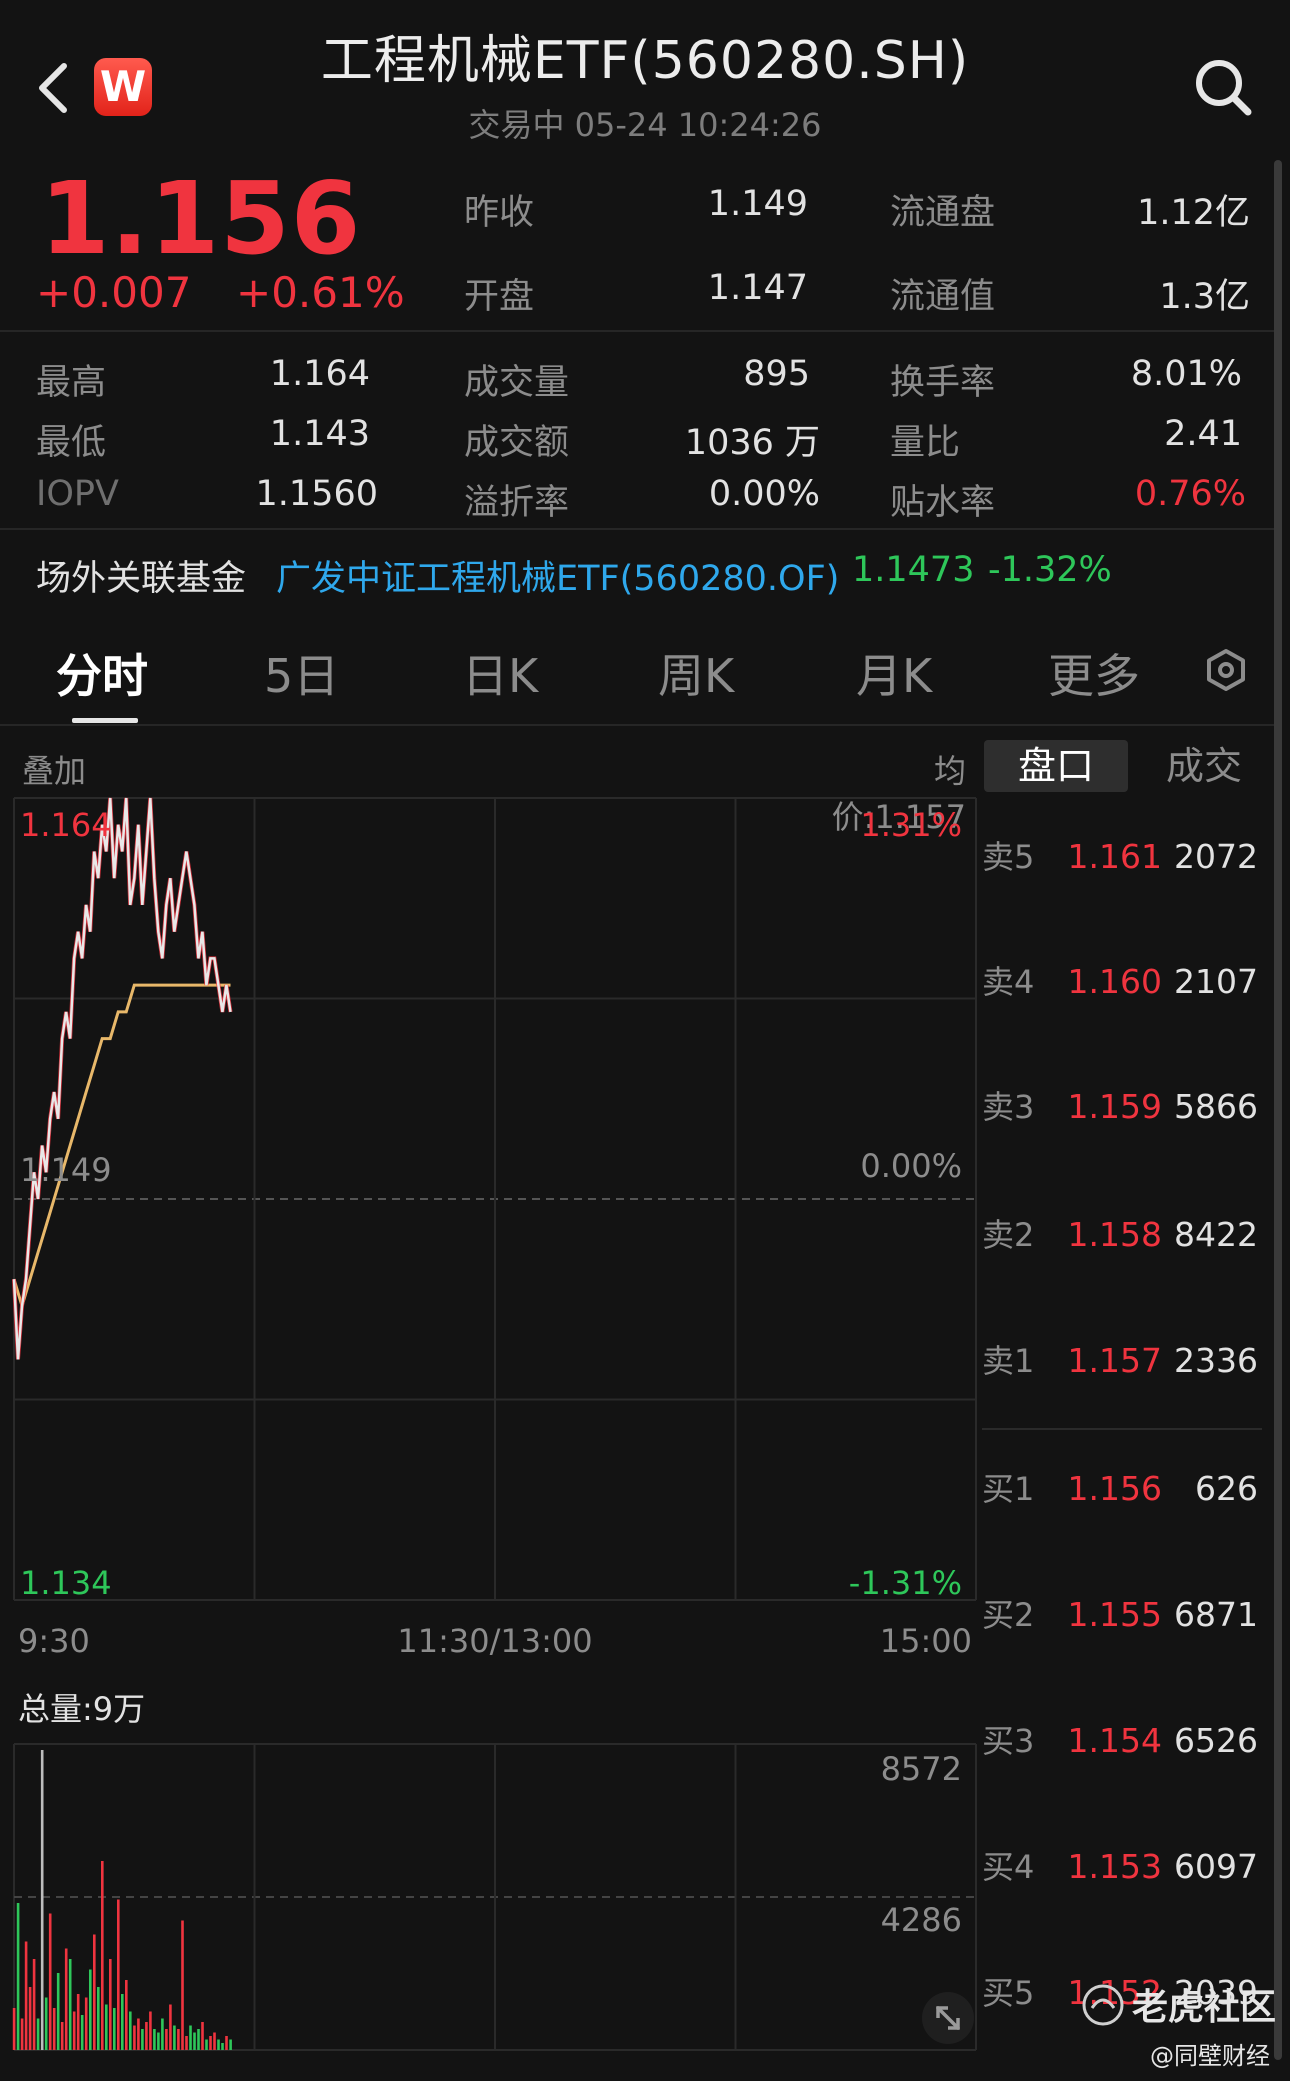  Describe the element at coordinates (1216, 1740) in the screenshot. I see `order-qty: 6526` at that location.